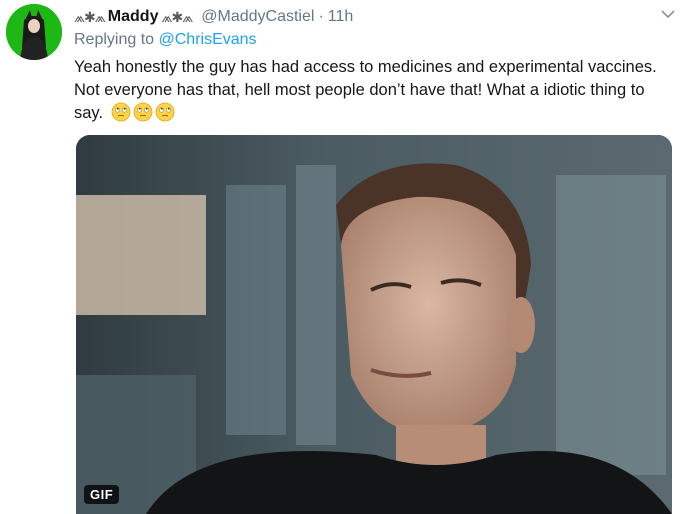  I want to click on tweet-menu-button, so click(668, 14).